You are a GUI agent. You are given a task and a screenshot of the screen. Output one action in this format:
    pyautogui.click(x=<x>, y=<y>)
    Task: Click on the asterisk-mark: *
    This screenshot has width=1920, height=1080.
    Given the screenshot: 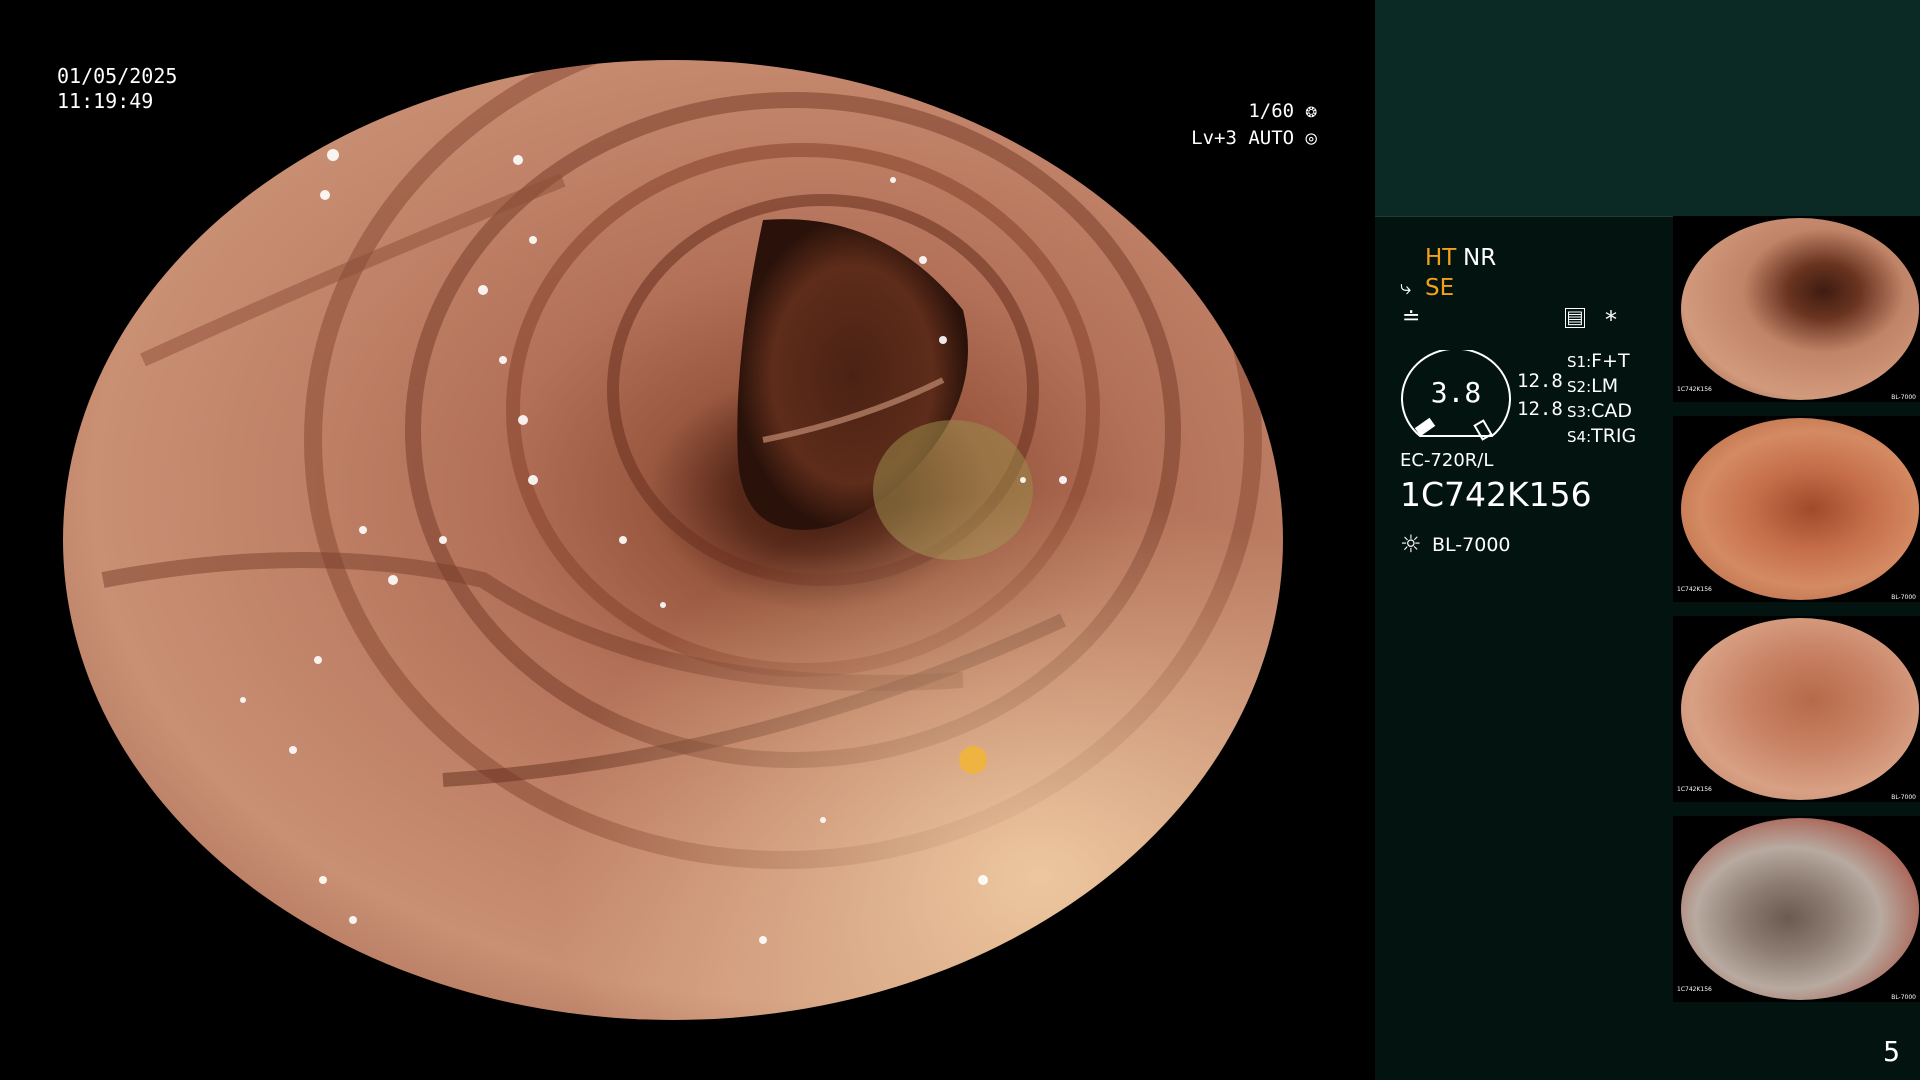 What is the action you would take?
    pyautogui.click(x=1611, y=320)
    